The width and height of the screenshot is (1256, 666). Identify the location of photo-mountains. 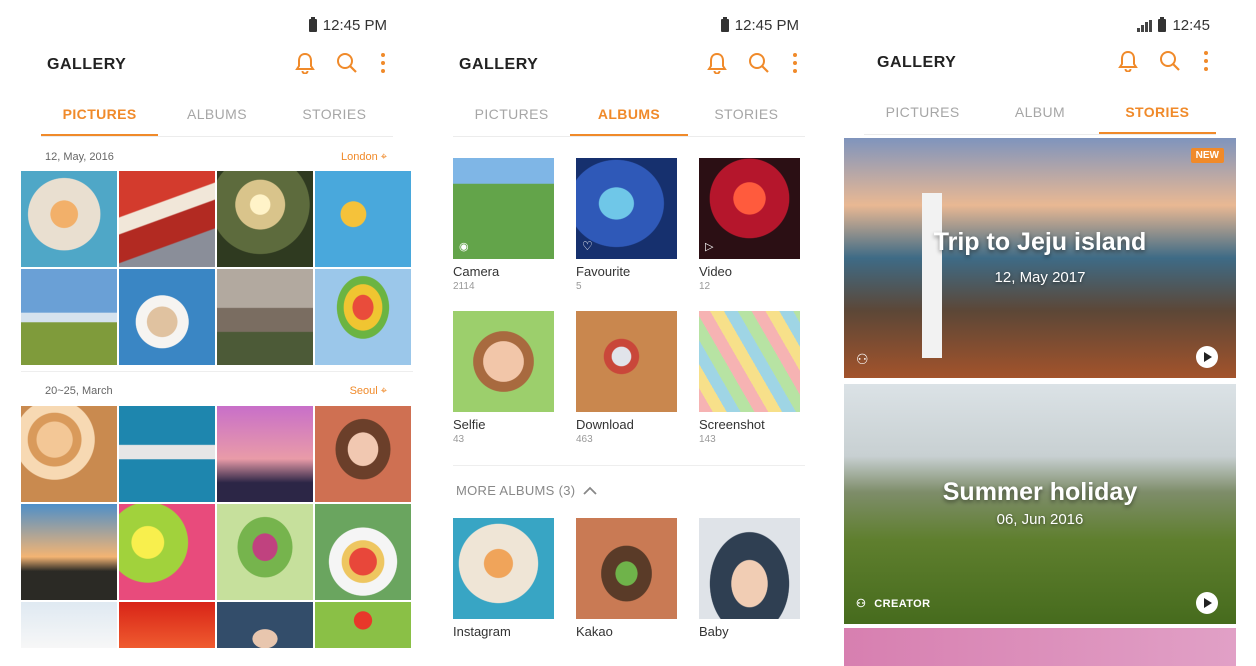
(265, 317).